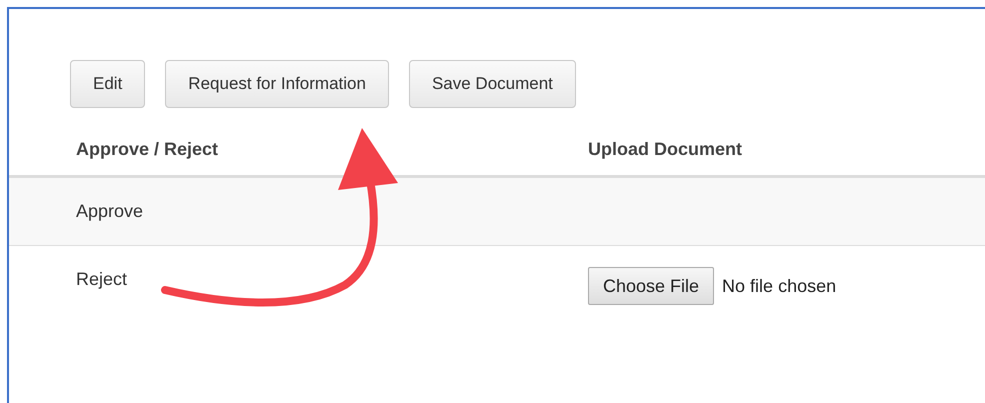 Image resolution: width=985 pixels, height=403 pixels. Describe the element at coordinates (492, 84) in the screenshot. I see `toolbar-button: Save Document` at that location.